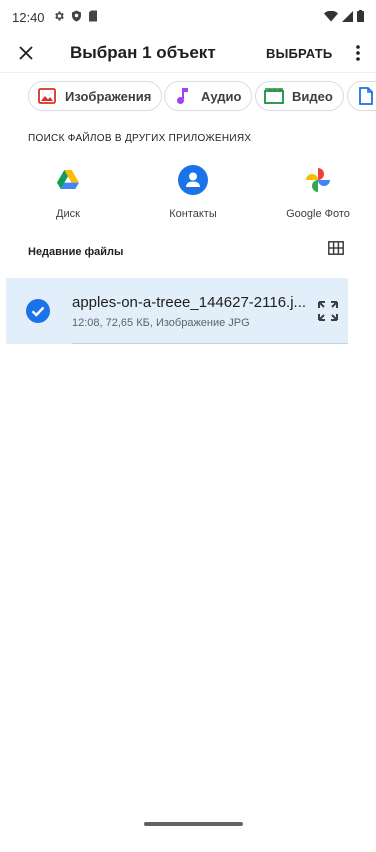  I want to click on settings-gear-icon, so click(59, 17).